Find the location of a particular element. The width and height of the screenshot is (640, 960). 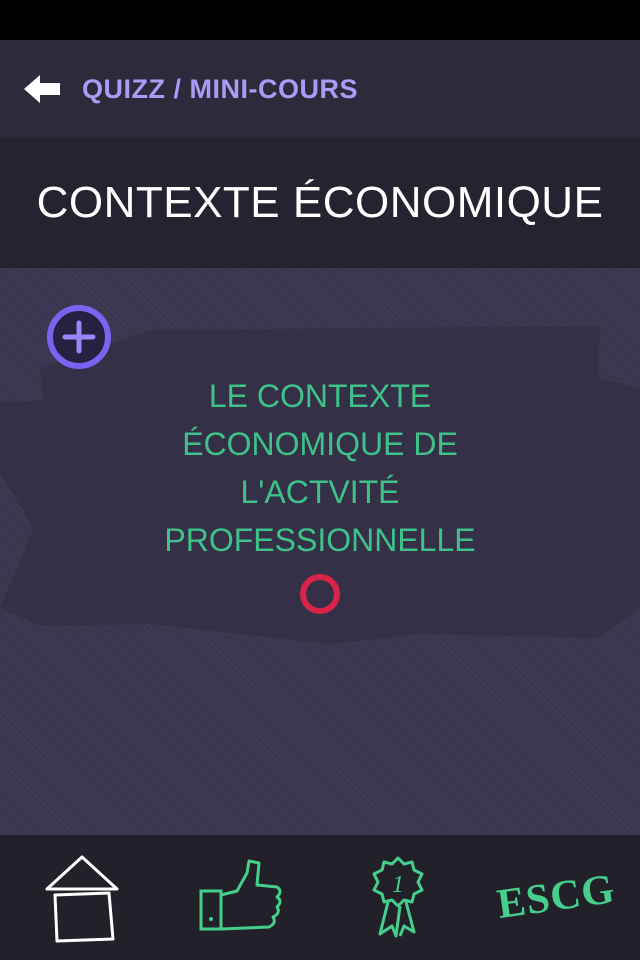

card-text-line: PROFESSIONNELLE is located at coordinates (320, 540).